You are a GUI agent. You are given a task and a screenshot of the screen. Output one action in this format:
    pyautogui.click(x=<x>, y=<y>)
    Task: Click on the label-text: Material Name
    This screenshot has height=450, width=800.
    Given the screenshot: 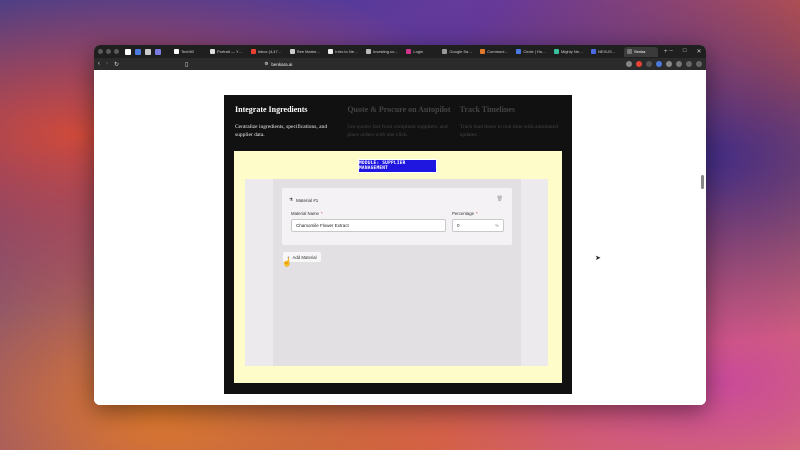 What is the action you would take?
    pyautogui.click(x=305, y=213)
    